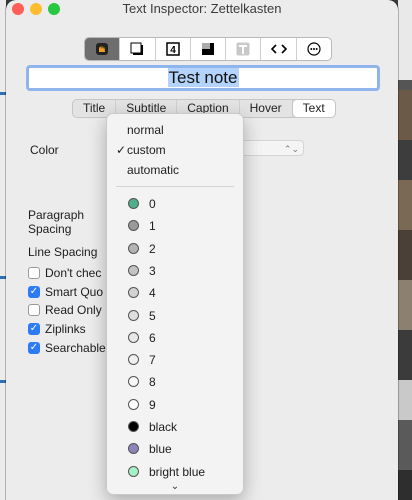 This screenshot has width=412, height=500. I want to click on text-inspector-button, so click(244, 49).